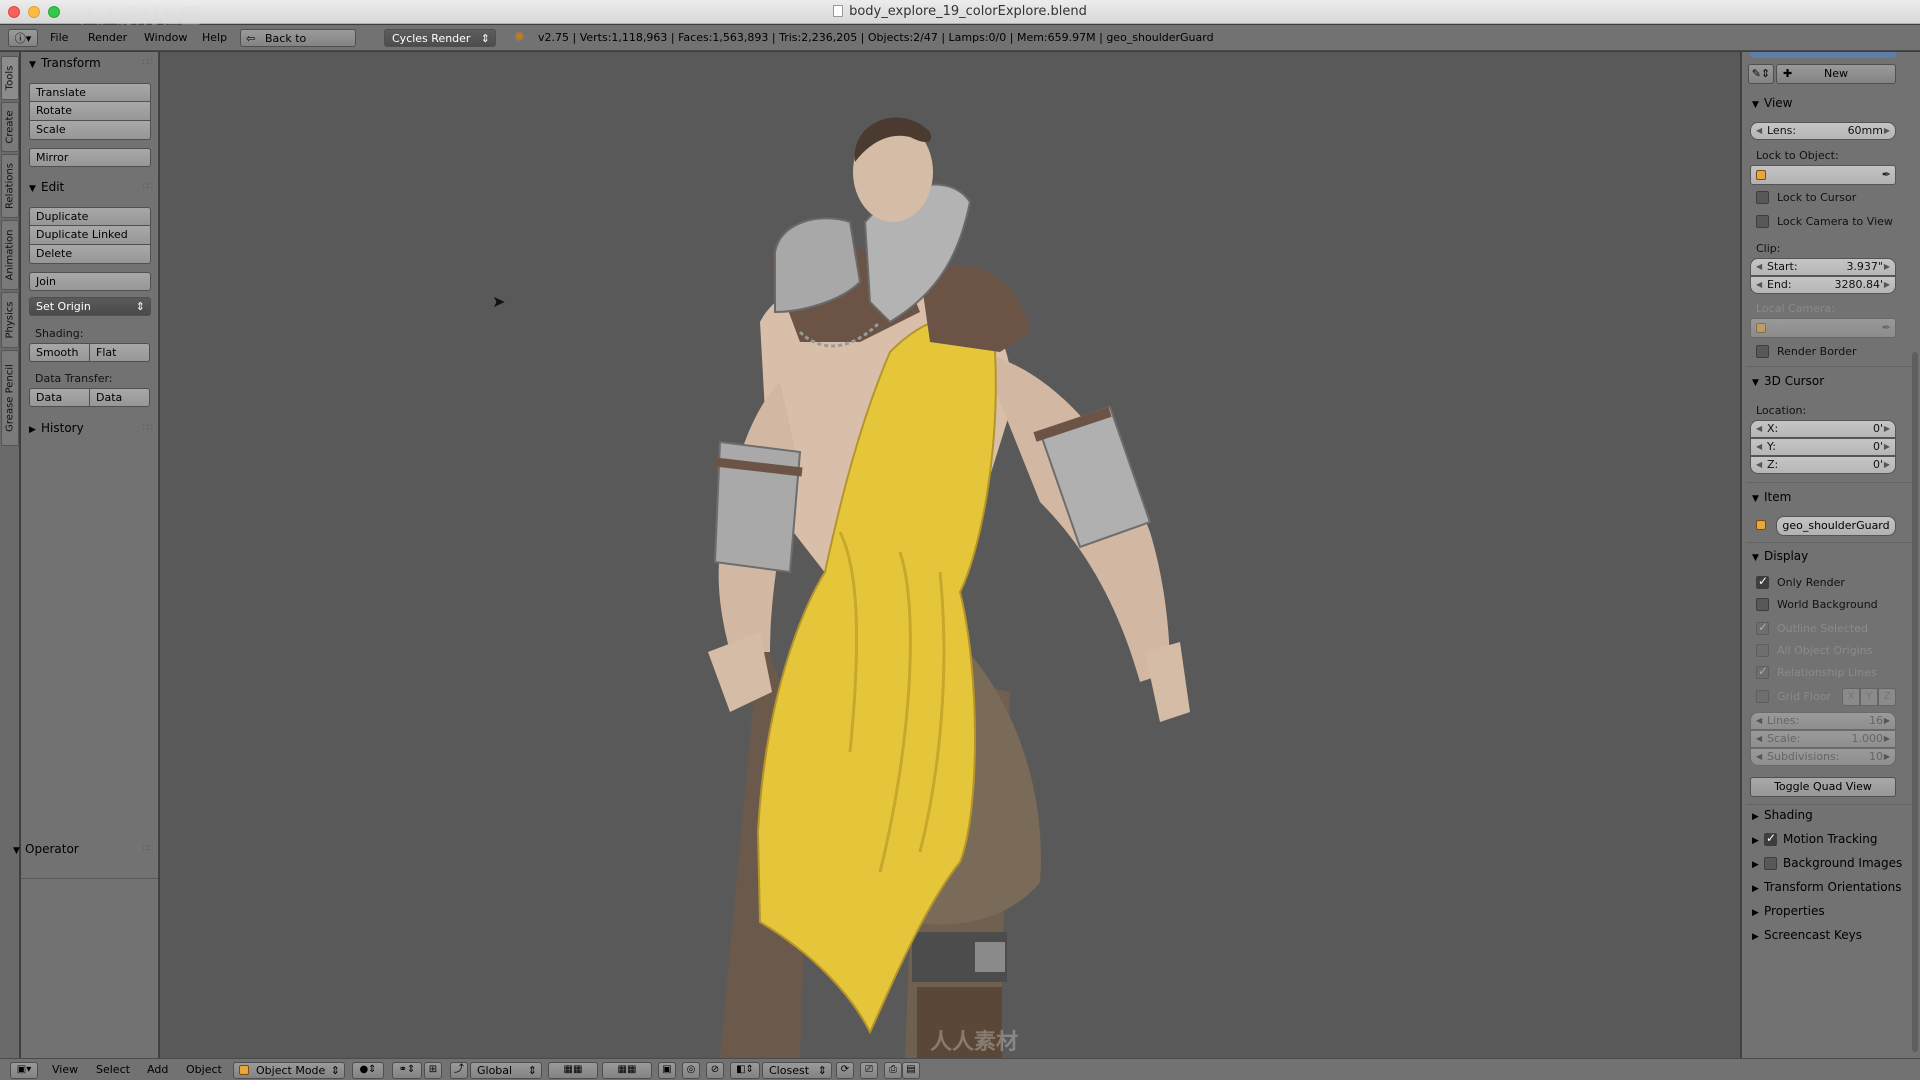  Describe the element at coordinates (1755, 865) in the screenshot. I see `collapsed-triangle-icon: ▶` at that location.